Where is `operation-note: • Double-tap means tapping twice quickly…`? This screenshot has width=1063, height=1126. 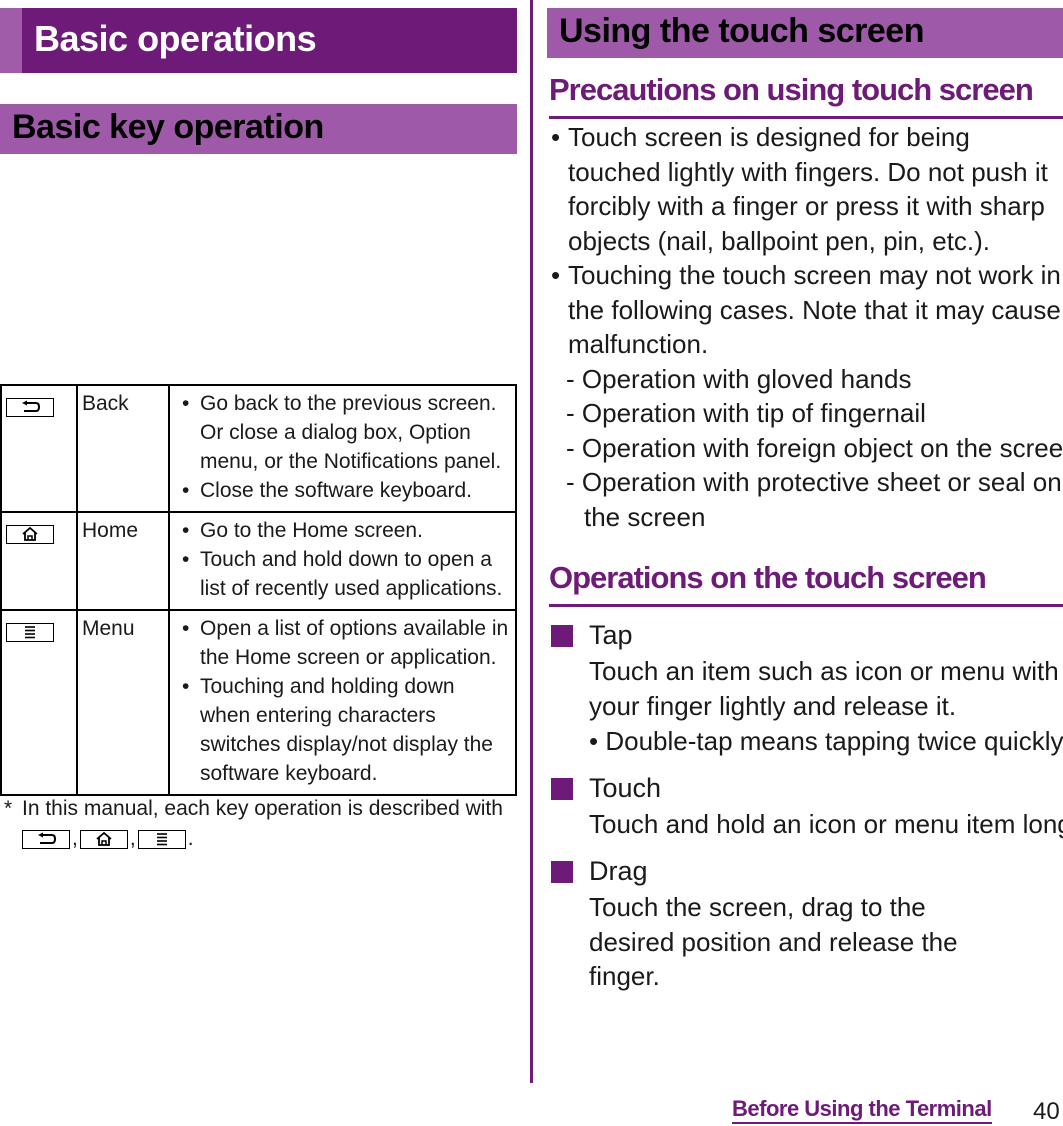
operation-note: • Double-tap means tapping twice quickly… is located at coordinates (826, 741).